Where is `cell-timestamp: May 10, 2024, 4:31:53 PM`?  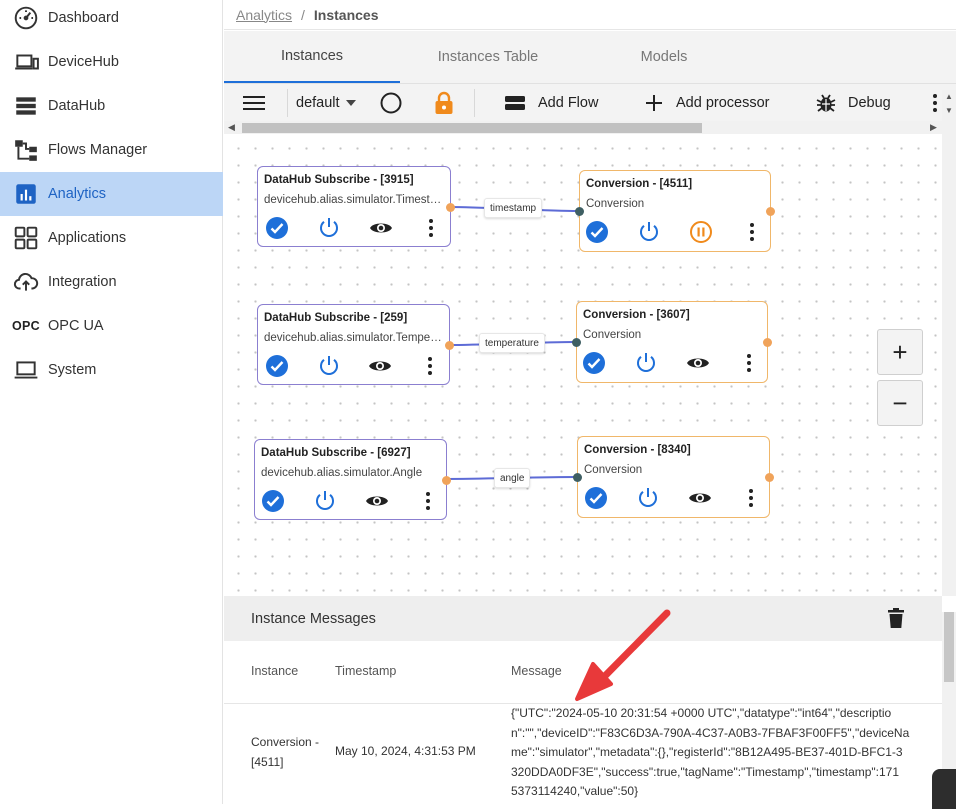 cell-timestamp: May 10, 2024, 4:31:53 PM is located at coordinates (405, 751).